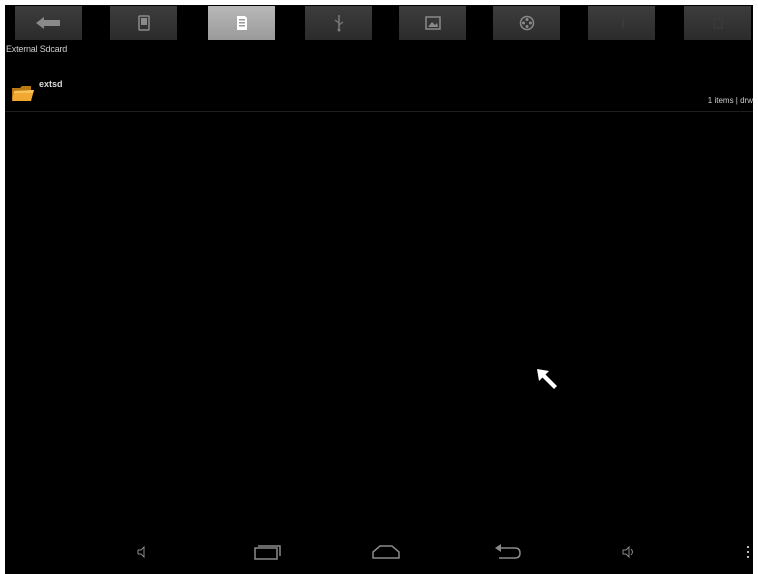 The width and height of the screenshot is (758, 574). I want to click on home-button, so click(386, 552).